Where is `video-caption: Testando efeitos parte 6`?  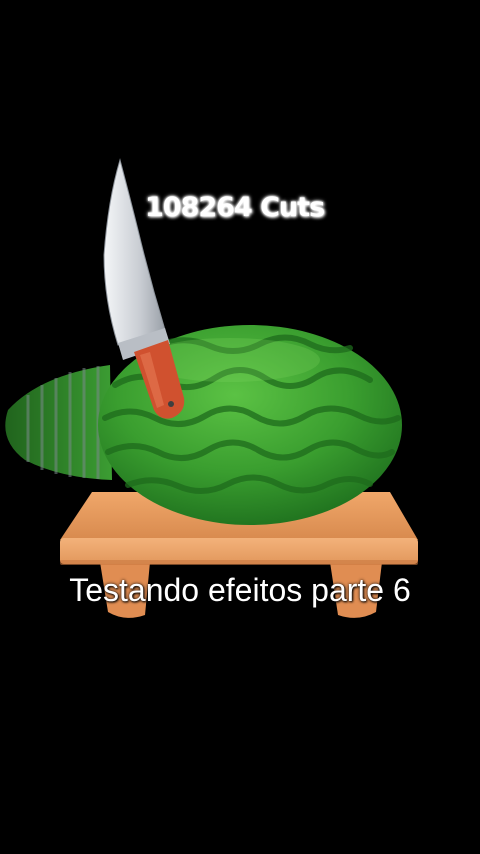 video-caption: Testando efeitos parte 6 is located at coordinates (240, 590).